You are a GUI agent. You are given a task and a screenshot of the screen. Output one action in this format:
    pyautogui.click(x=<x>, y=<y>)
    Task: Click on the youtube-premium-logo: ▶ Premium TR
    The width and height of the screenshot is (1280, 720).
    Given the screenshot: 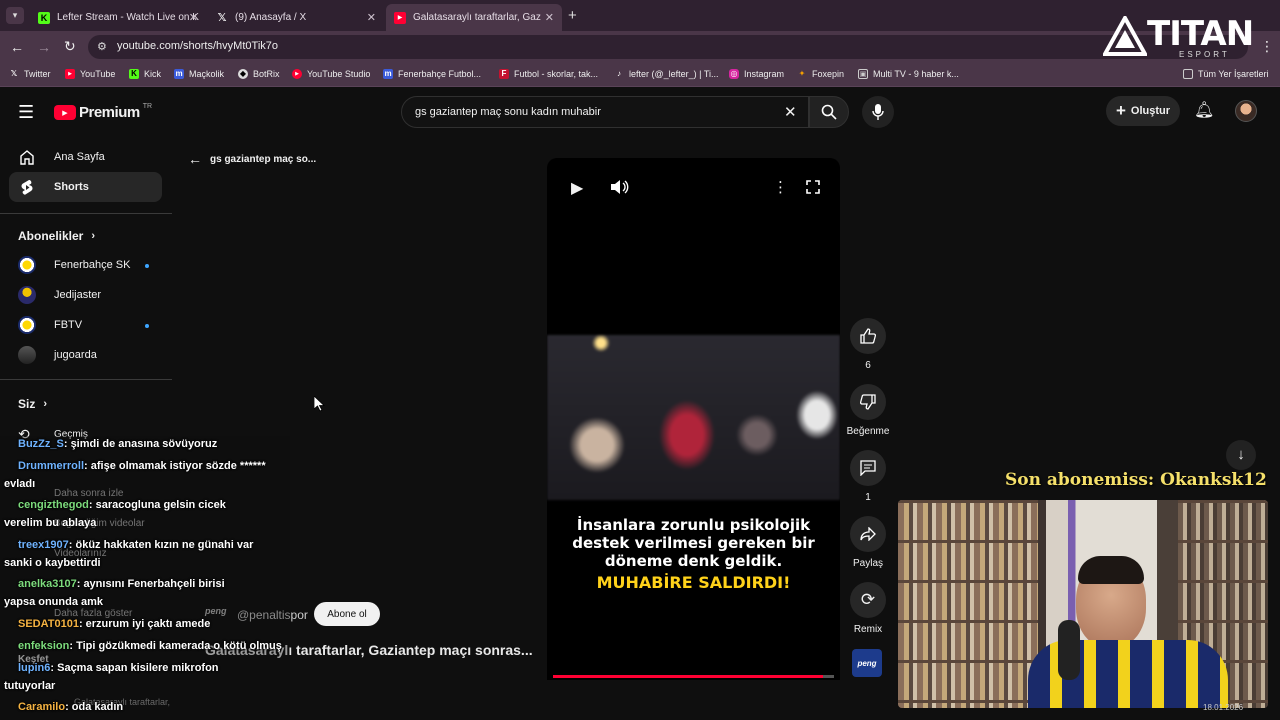 What is the action you would take?
    pyautogui.click(x=103, y=112)
    